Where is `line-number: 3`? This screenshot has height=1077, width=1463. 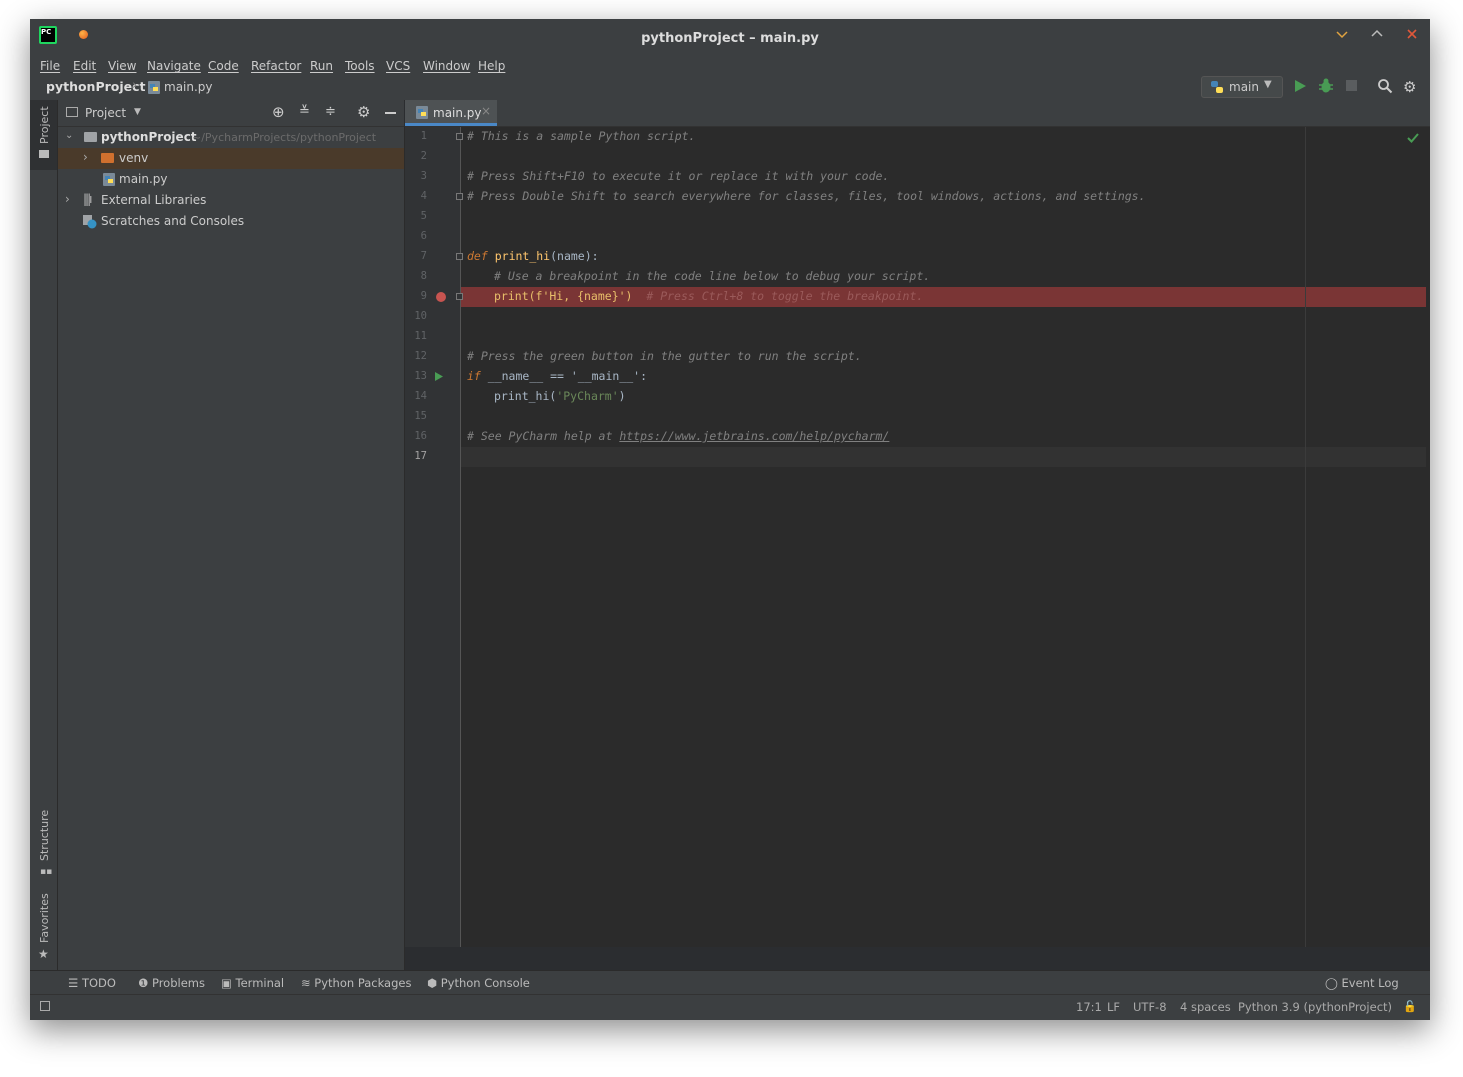
line-number: 3 is located at coordinates (423, 176).